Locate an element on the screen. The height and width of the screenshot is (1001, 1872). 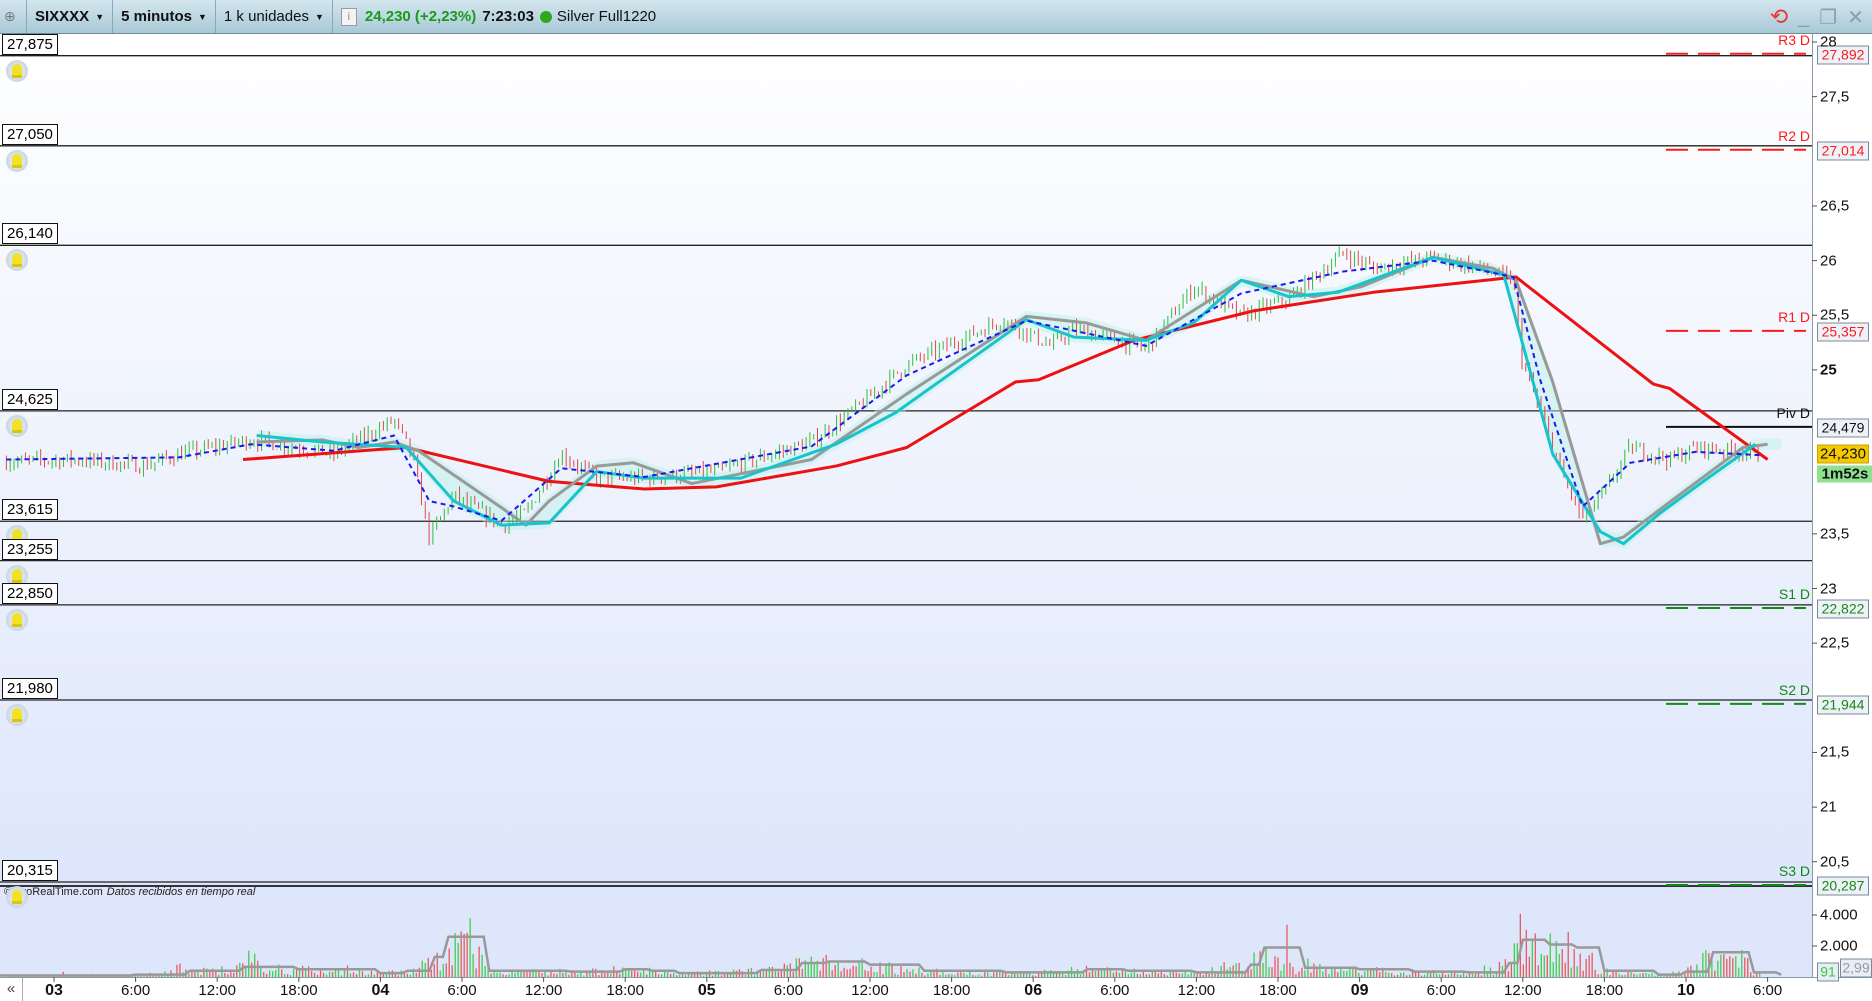
alert-level-label: 22,850 is located at coordinates (30, 593).